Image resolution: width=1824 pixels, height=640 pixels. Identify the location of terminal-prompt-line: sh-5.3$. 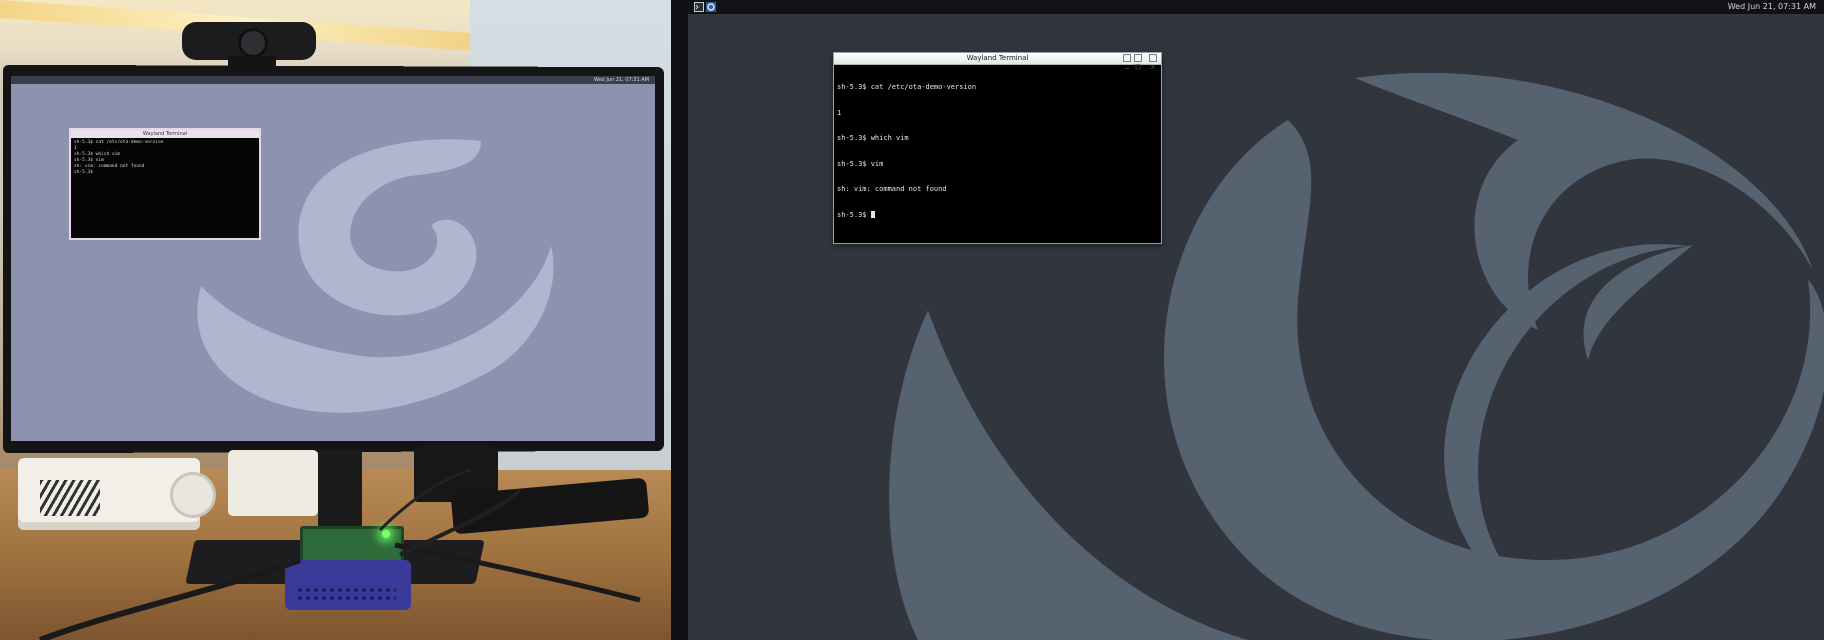
(997, 215).